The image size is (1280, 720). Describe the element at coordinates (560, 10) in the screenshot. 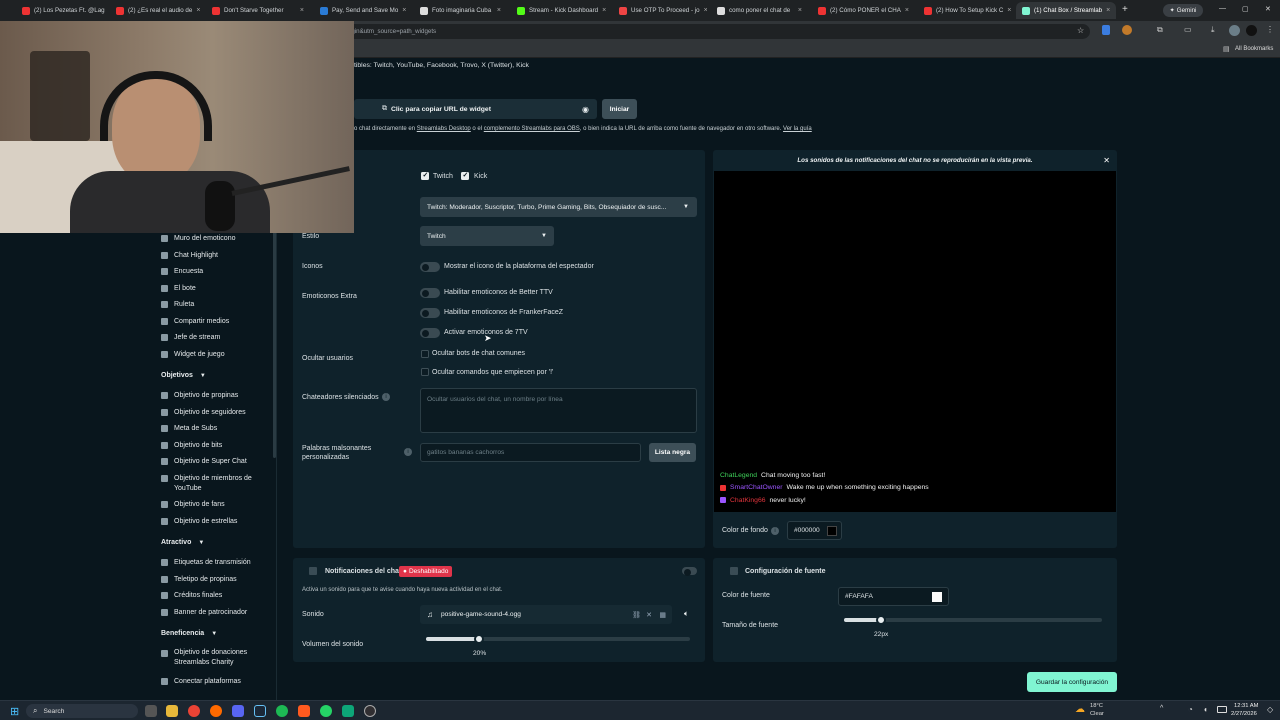

I see `browser-tab: Stream - Kick Dashboard ×` at that location.